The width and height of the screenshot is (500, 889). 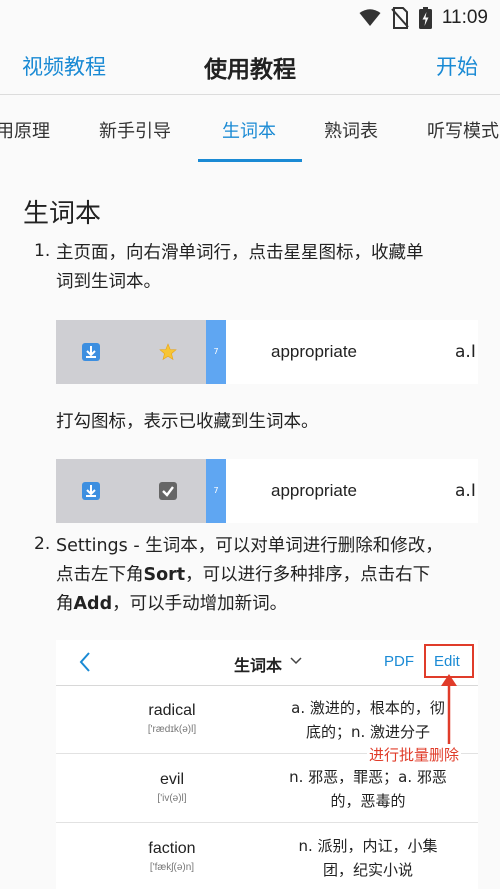 I want to click on batch-delete-annotation: 进行批量删除, so click(x=414, y=754).